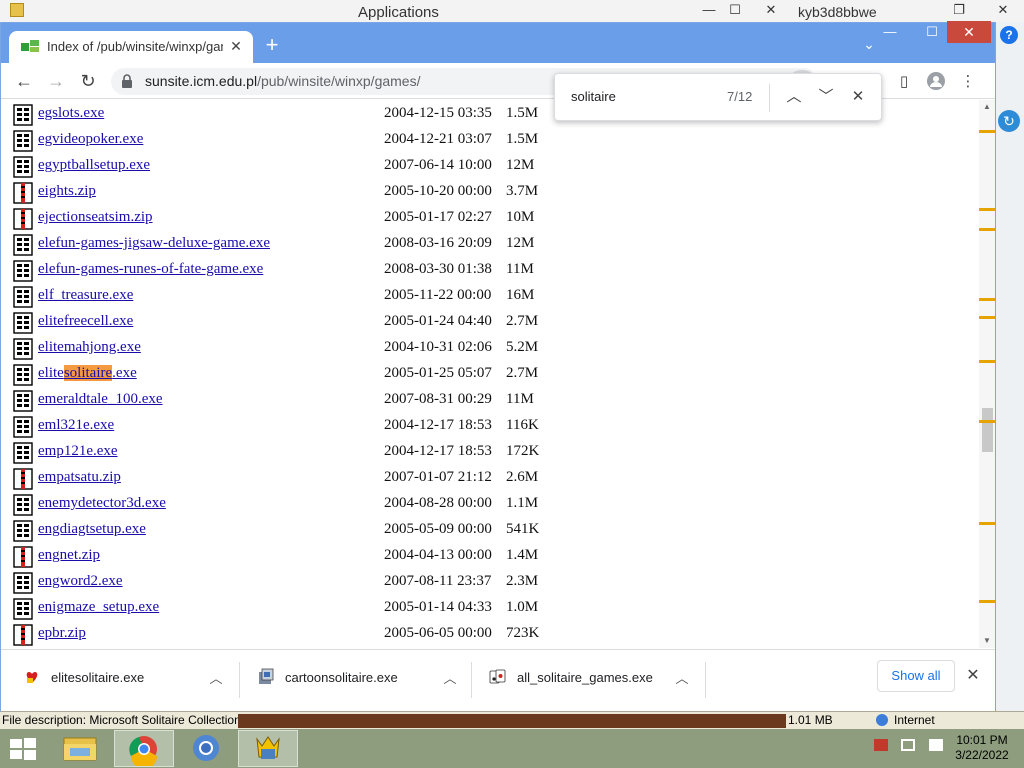  What do you see at coordinates (88, 82) in the screenshot?
I see `reload-icon: ↻` at bounding box center [88, 82].